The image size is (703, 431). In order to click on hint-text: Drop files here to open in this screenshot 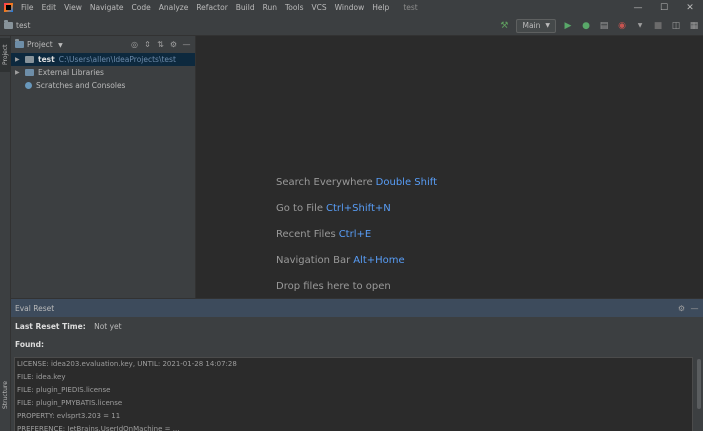, I will do `click(333, 286)`.